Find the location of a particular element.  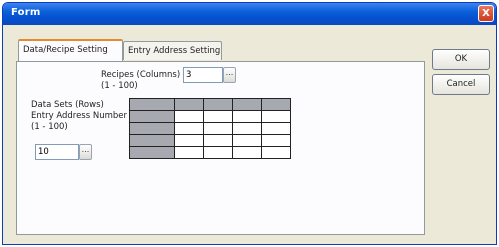

datasets-range-label: (1 - 100) is located at coordinates (49, 127).